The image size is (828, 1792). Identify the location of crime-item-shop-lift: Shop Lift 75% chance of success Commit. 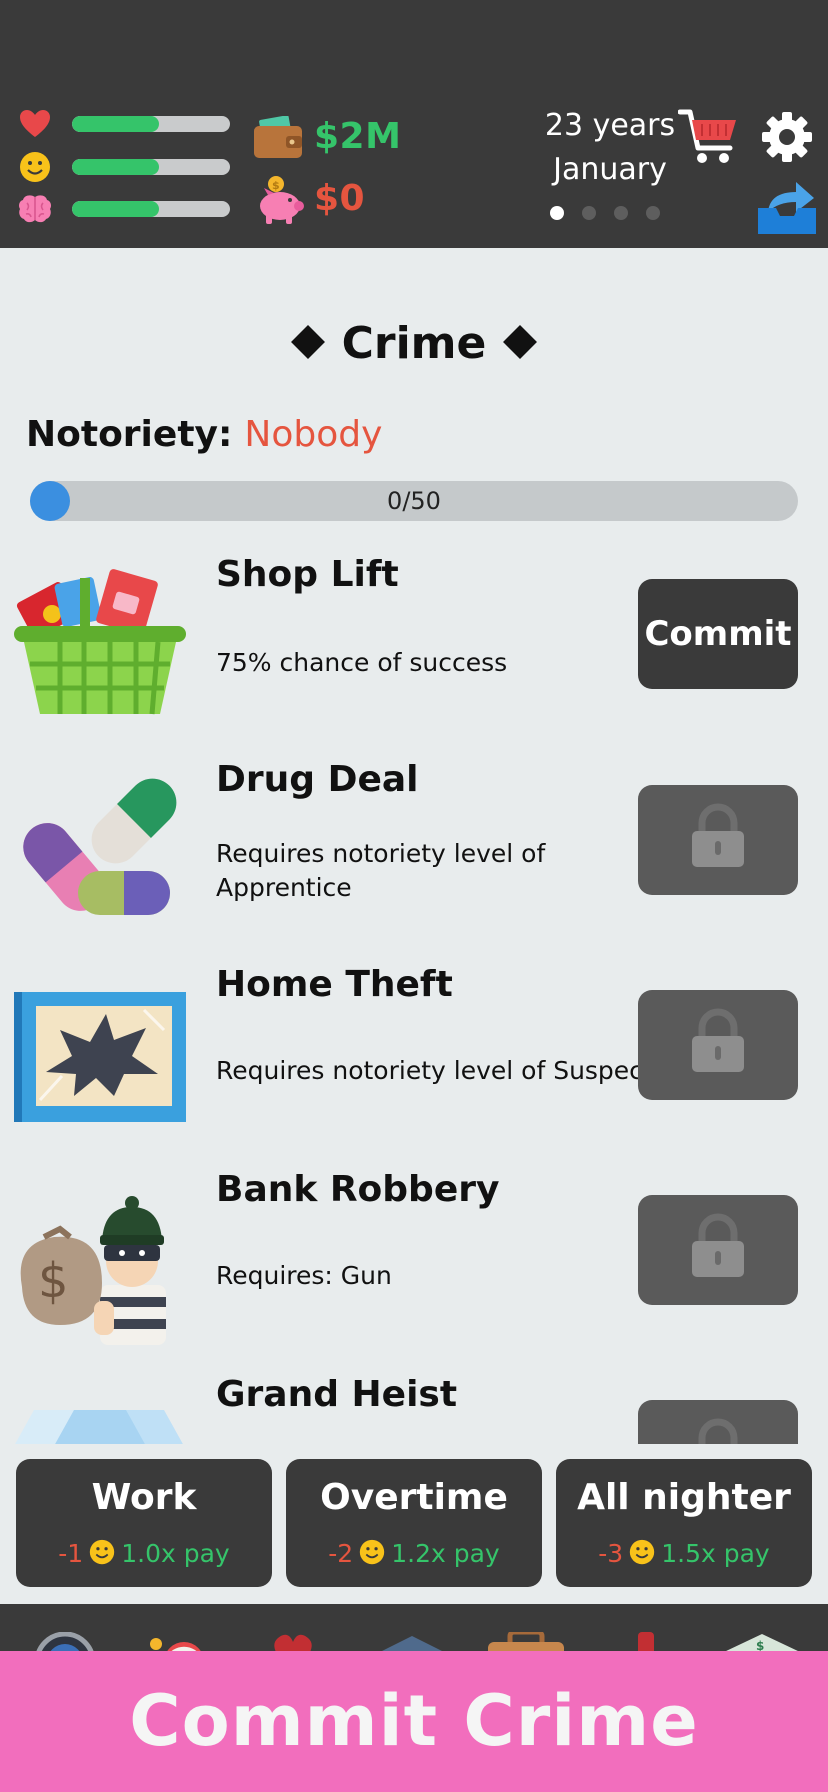
(414, 642).